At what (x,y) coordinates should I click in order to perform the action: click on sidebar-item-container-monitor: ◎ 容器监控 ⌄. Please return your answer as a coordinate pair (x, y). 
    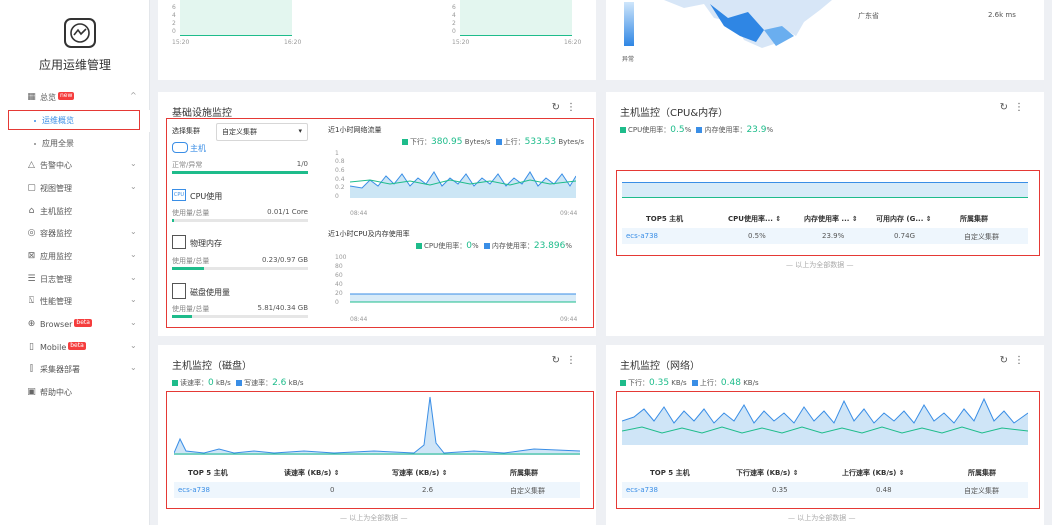
    Looking at the image, I should click on (75, 234).